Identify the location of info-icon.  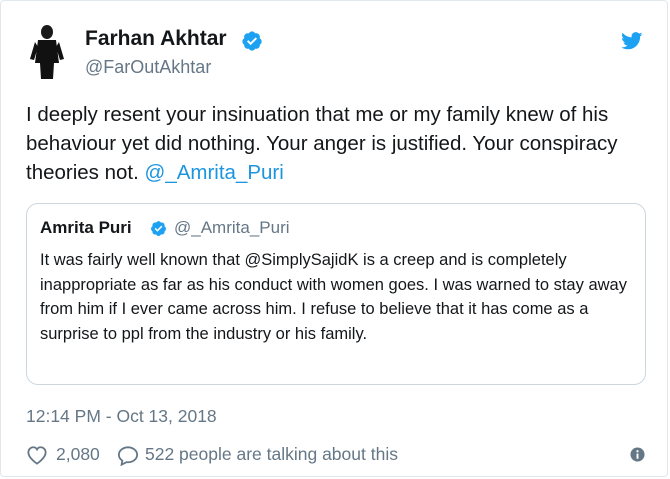
(637, 454).